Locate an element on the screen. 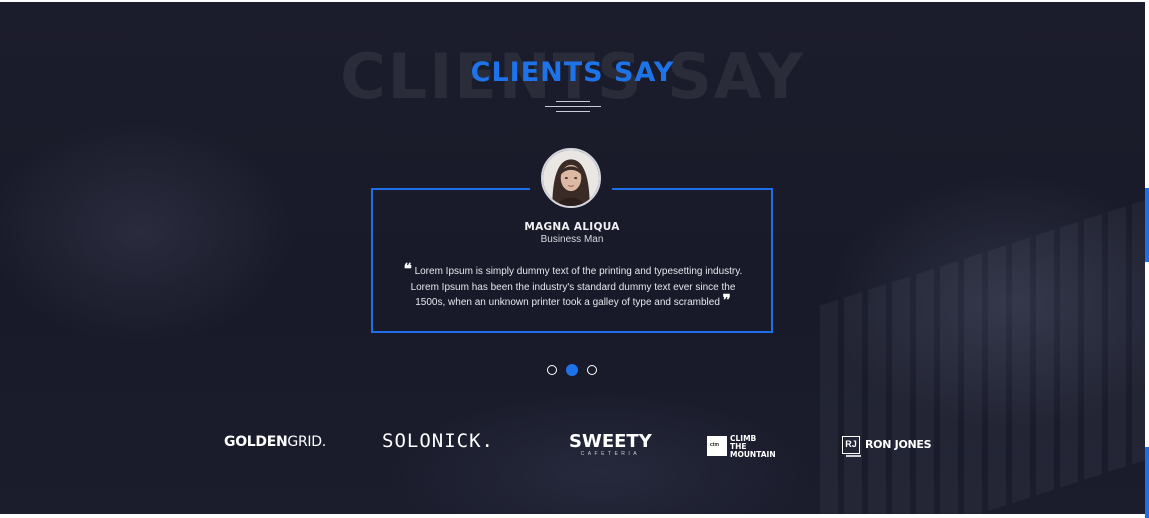 The height and width of the screenshot is (518, 1149). close-quote-icon: ❞ is located at coordinates (726, 300).